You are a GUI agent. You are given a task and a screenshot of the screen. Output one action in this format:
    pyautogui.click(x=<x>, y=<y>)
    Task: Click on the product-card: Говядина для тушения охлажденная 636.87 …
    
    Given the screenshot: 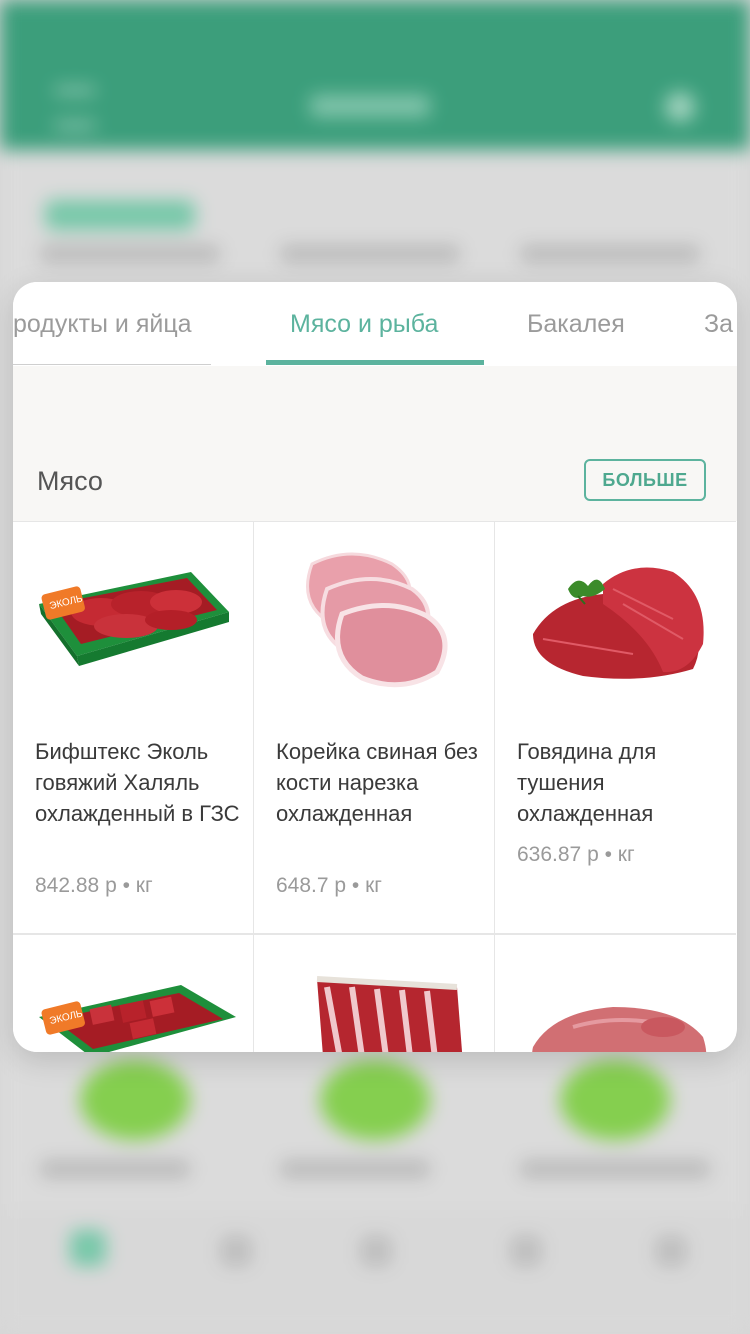 What is the action you would take?
    pyautogui.click(x=615, y=727)
    